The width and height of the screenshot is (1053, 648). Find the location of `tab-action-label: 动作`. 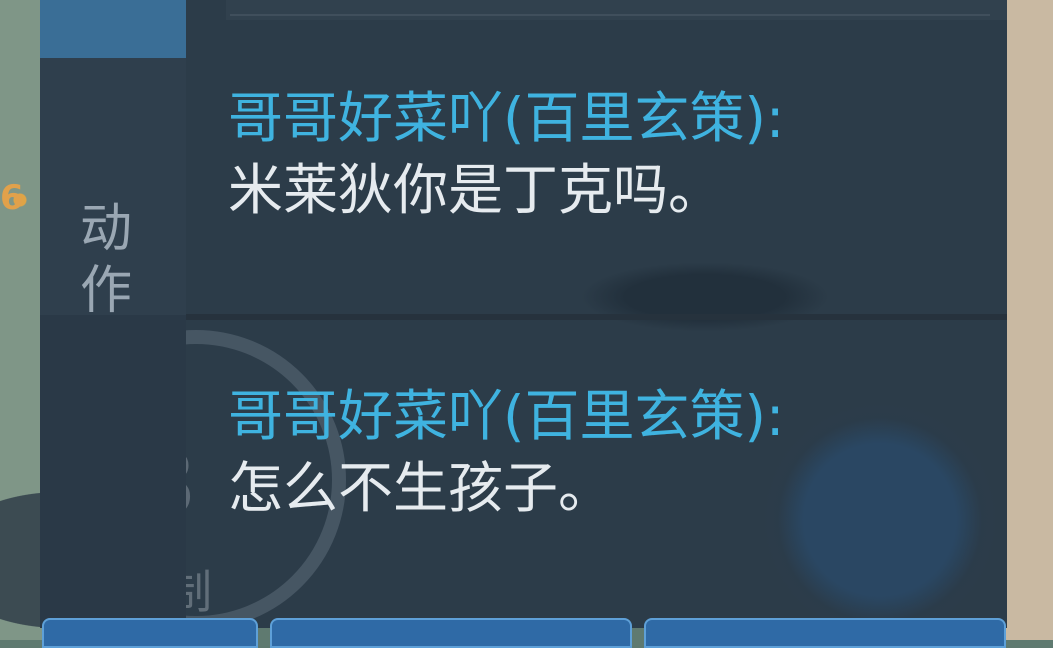

tab-action-label: 动作 is located at coordinates (105, 260).